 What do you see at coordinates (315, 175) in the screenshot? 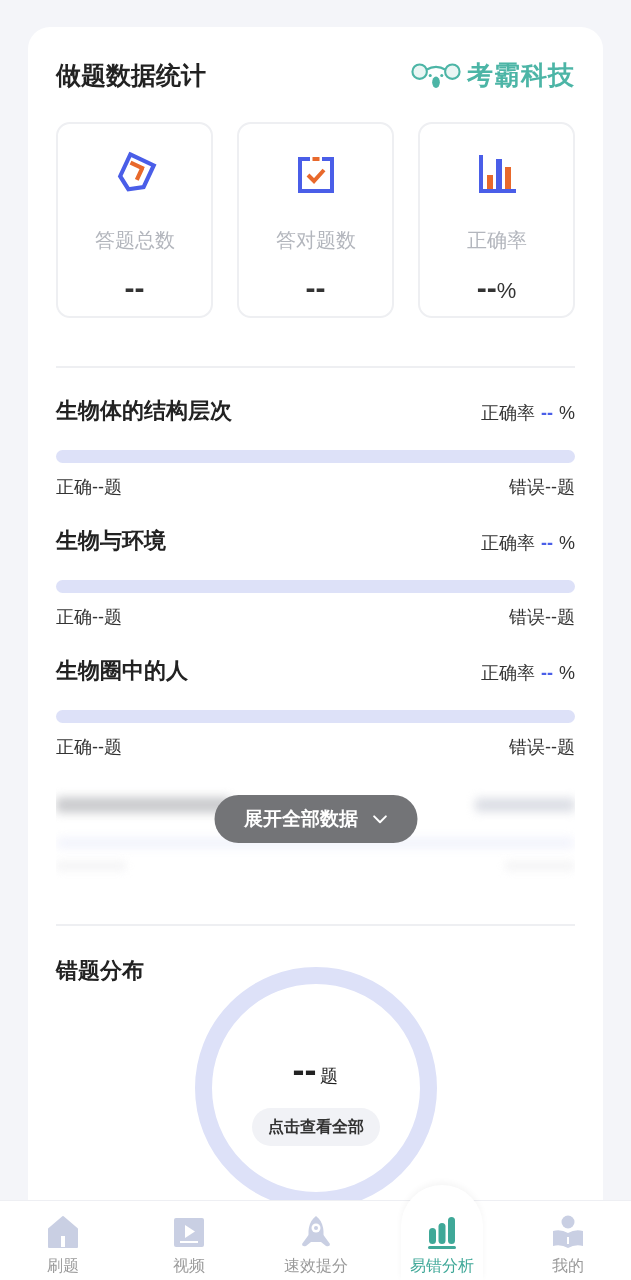
I see `clipboard-check-icon` at bounding box center [315, 175].